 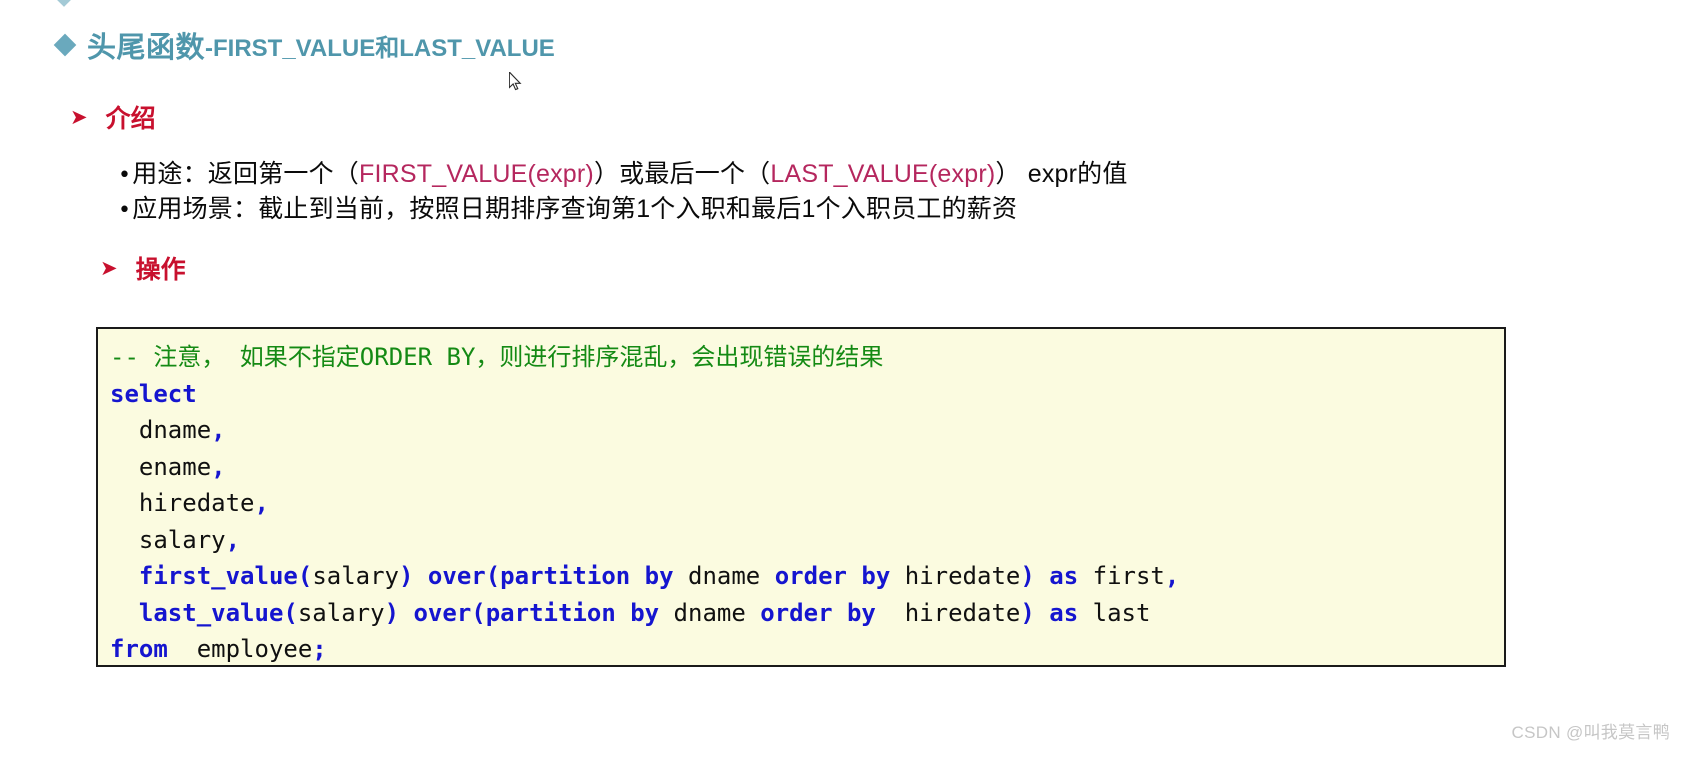 I want to click on section-label-intro: 介绍, so click(x=130, y=119).